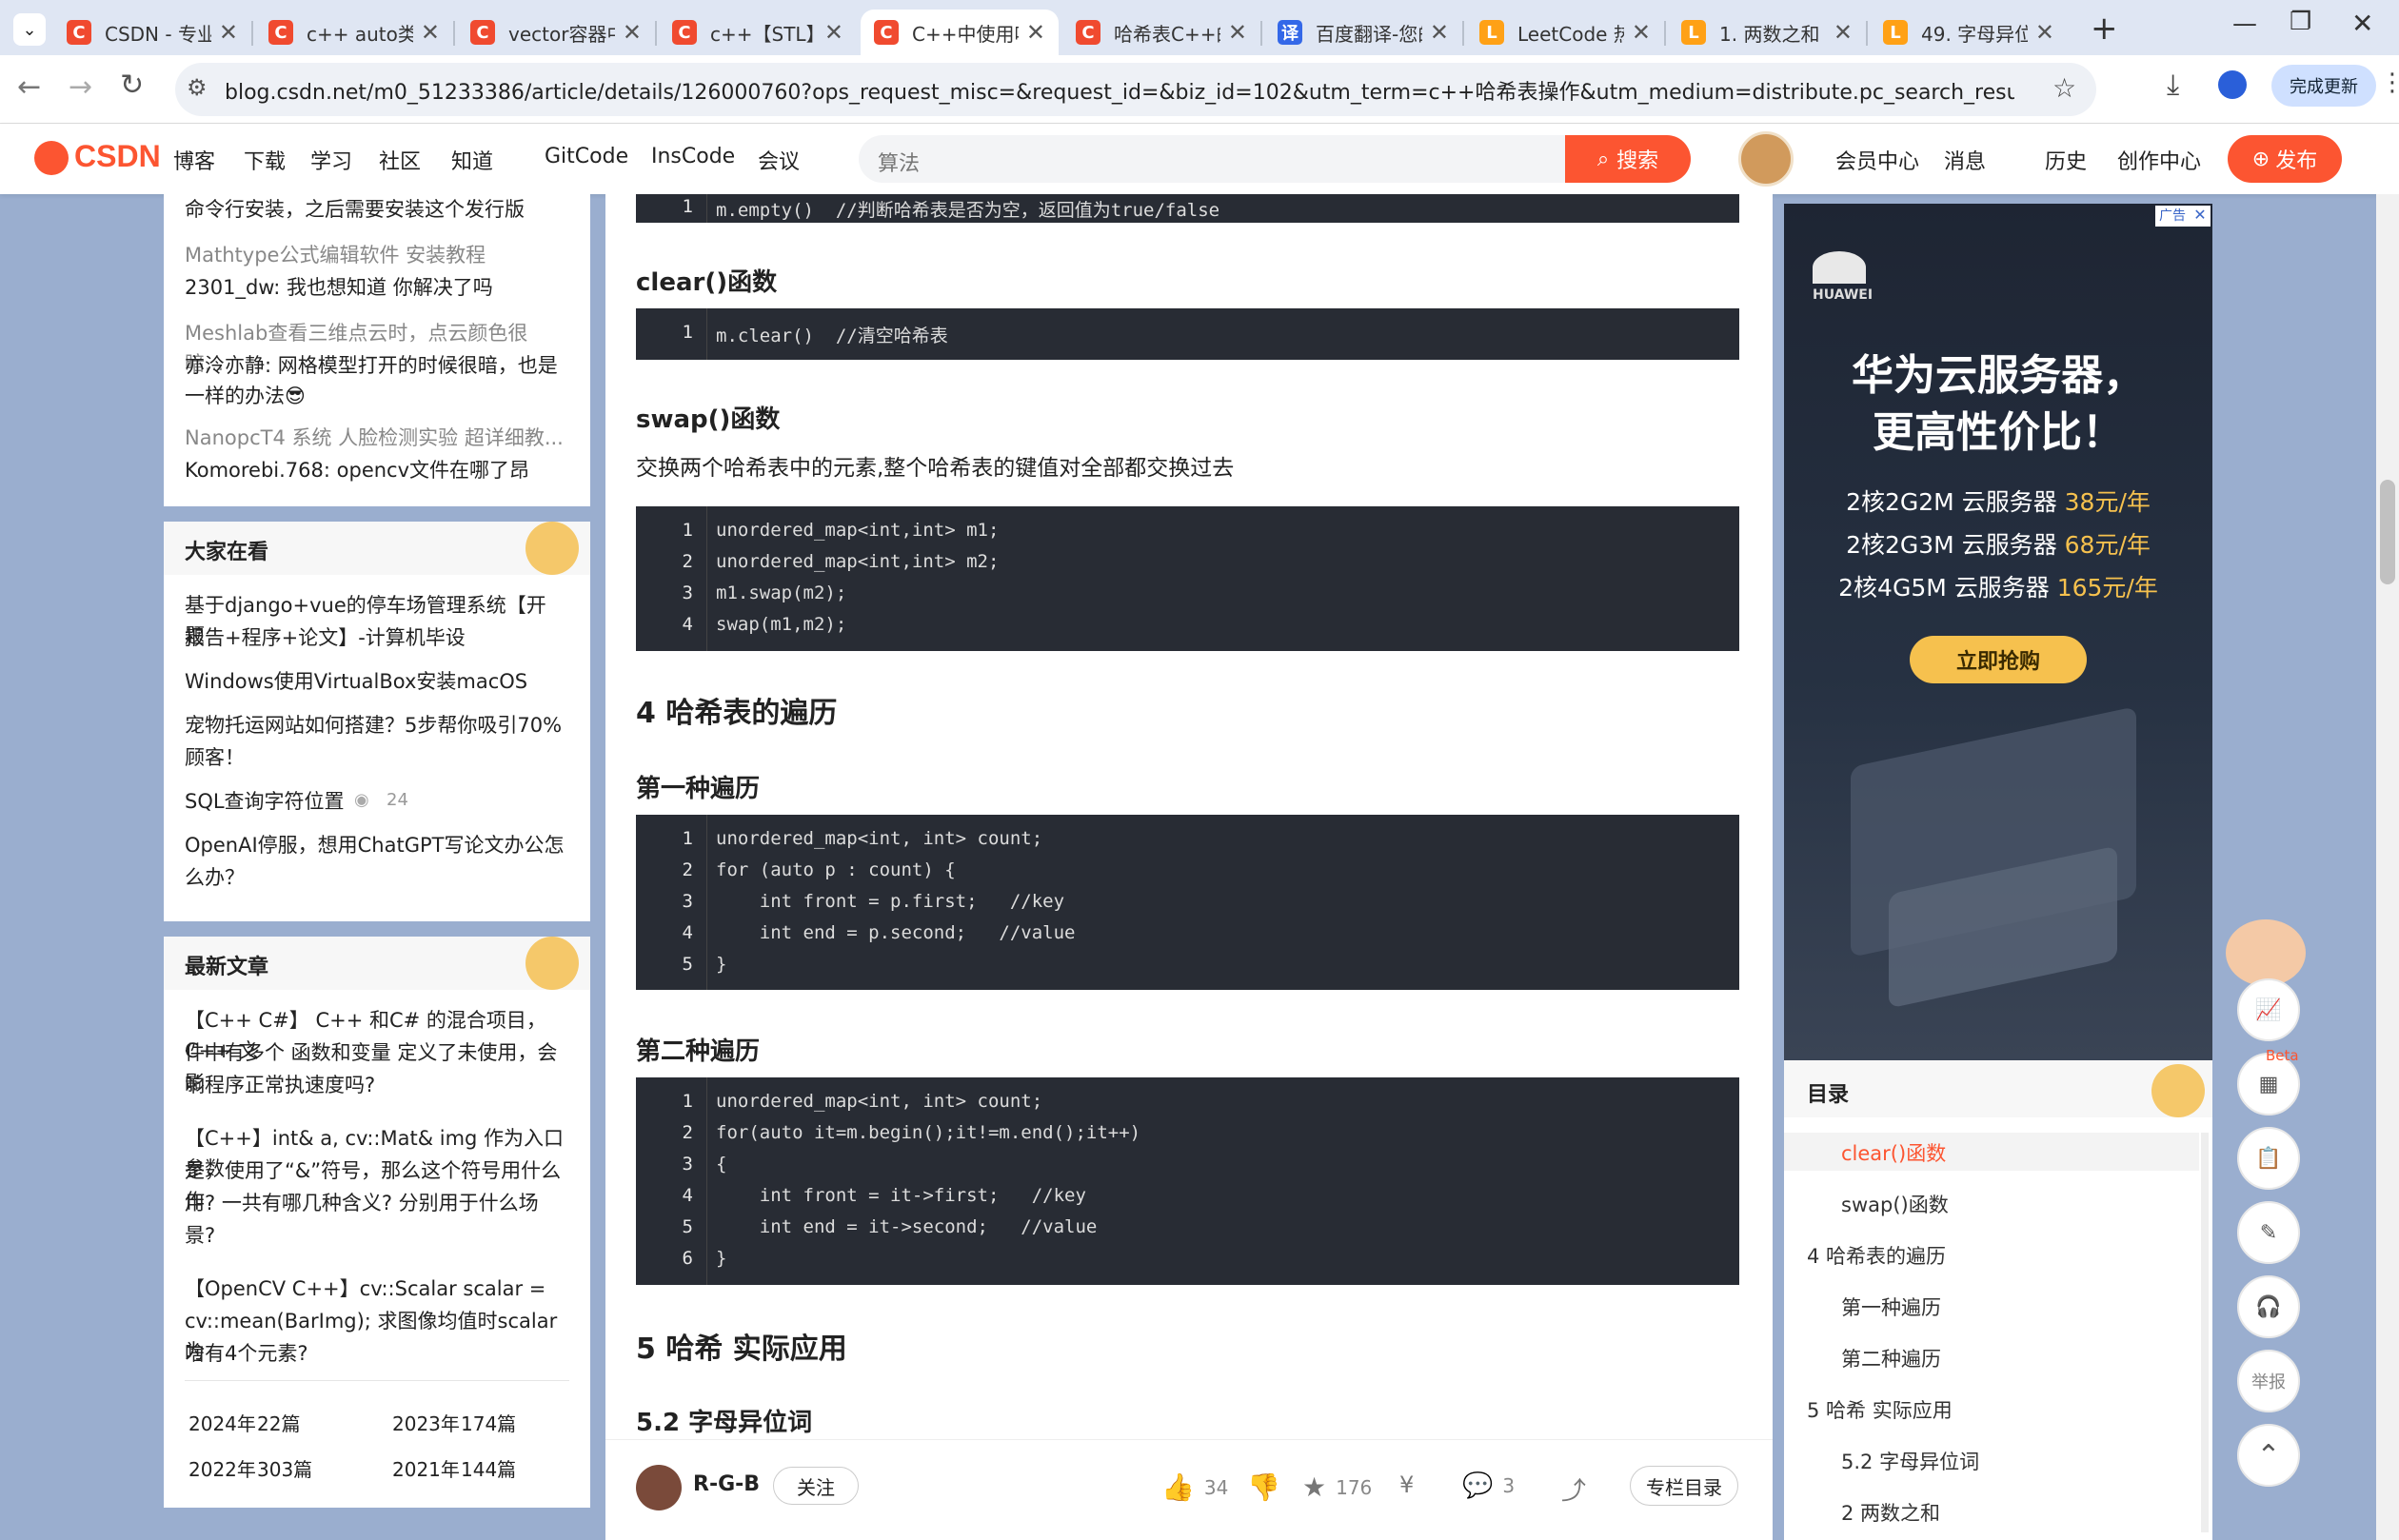  I want to click on nav-item: 社区, so click(400, 160).